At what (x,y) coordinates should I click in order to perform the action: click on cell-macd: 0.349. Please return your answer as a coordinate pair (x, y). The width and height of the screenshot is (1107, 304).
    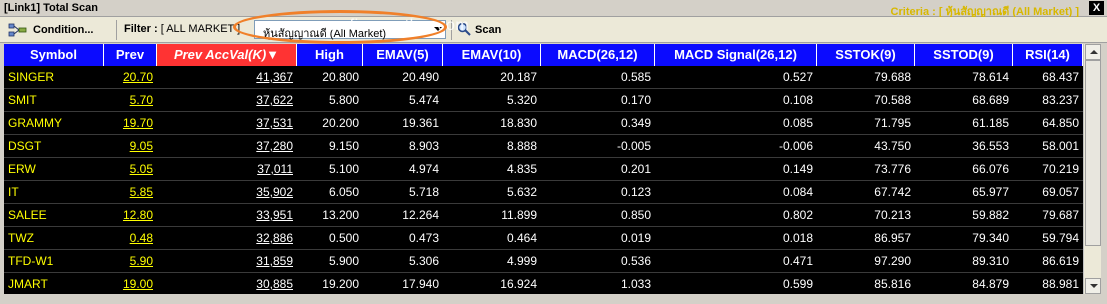
    Looking at the image, I should click on (635, 123).